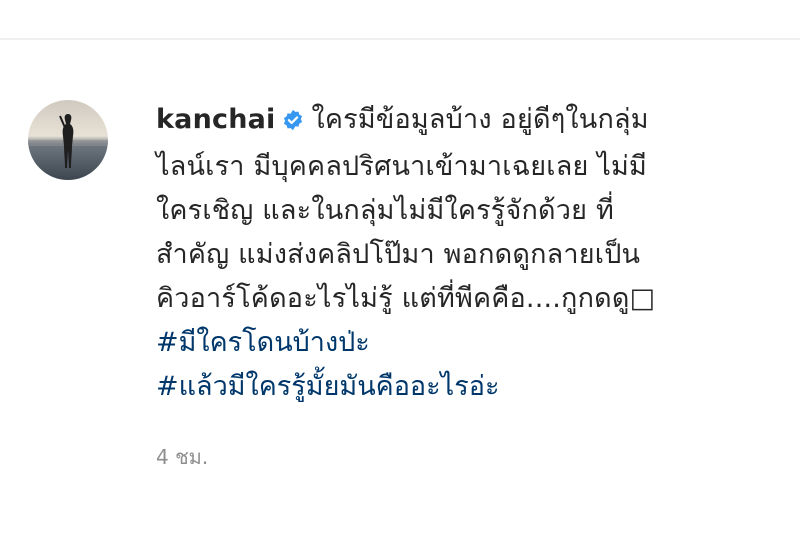 Image resolution: width=800 pixels, height=534 pixels. Describe the element at coordinates (480, 119) in the screenshot. I see `comment-line-text: ใครมีข้อมูลบ้าง อยู่ดีๆในกลุ่ม` at that location.